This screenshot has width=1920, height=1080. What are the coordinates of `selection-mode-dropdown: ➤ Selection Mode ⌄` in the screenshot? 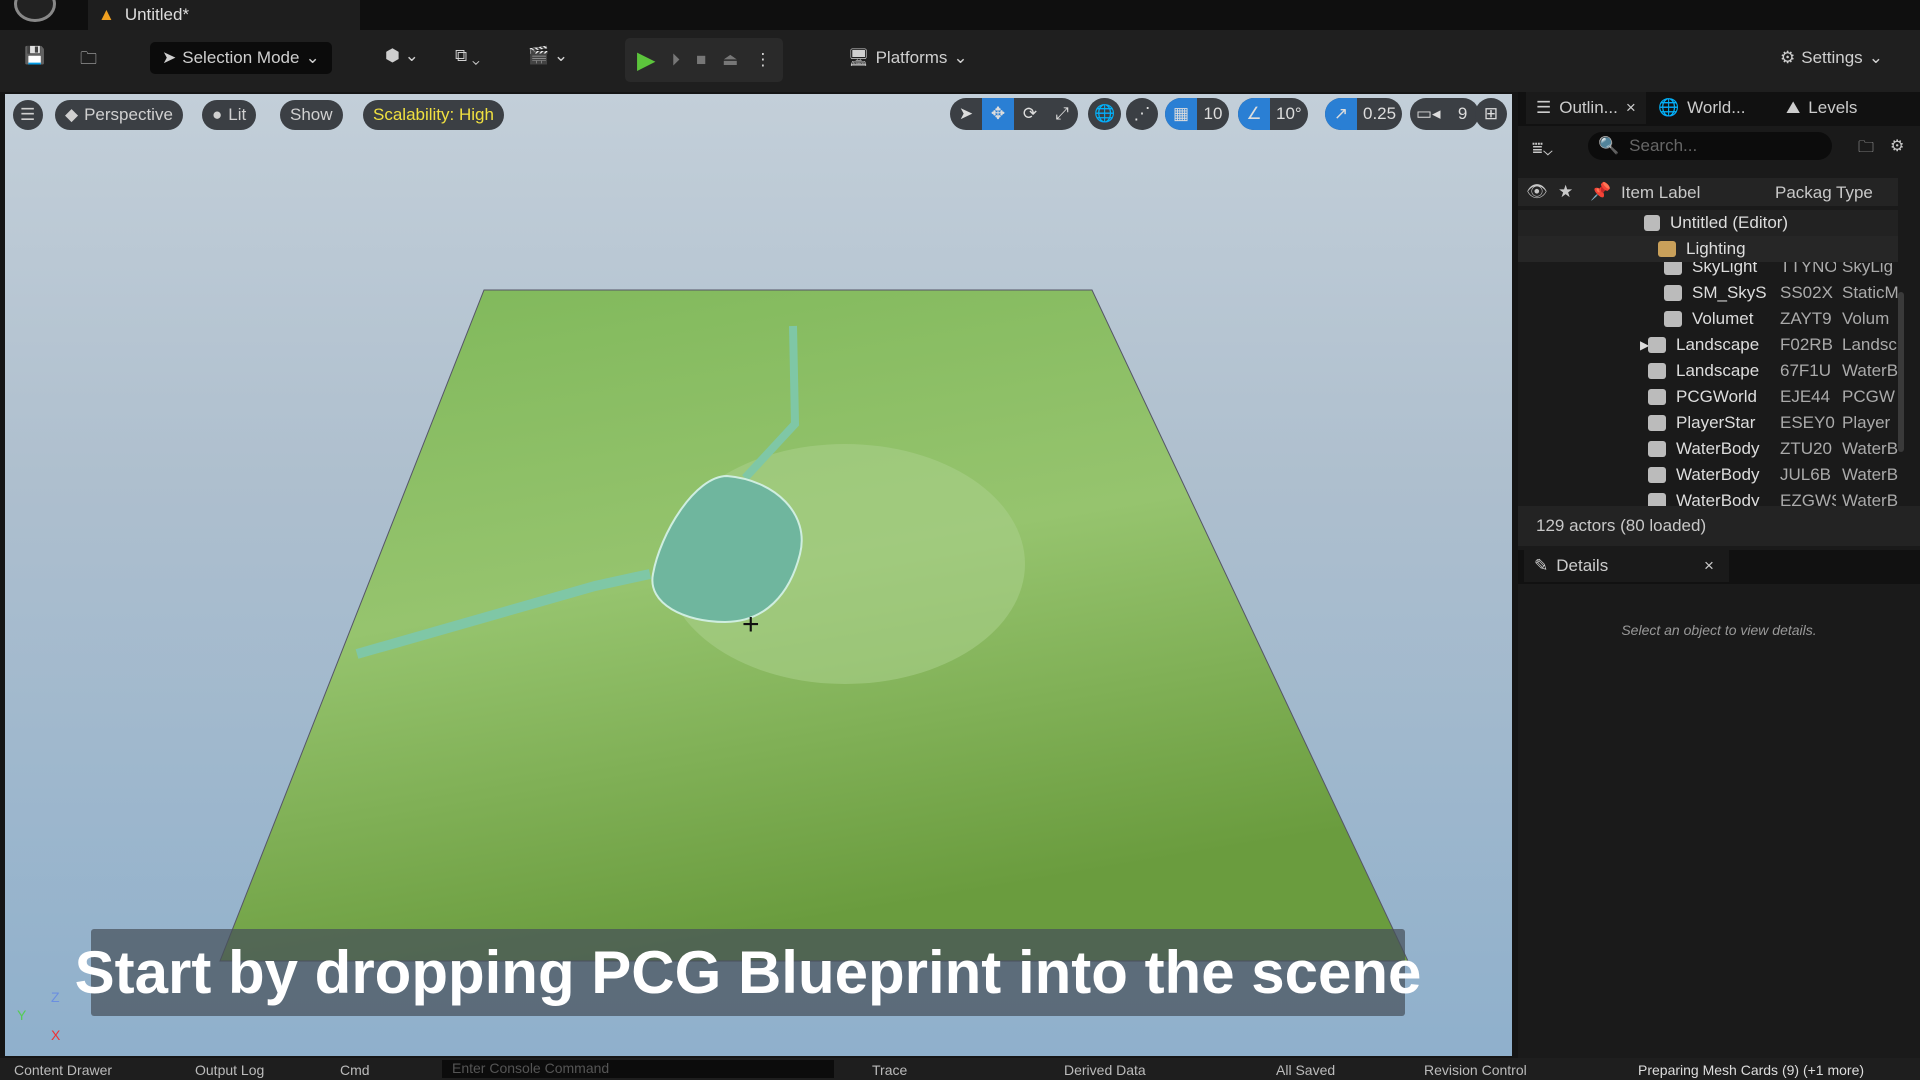 It's located at (241, 58).